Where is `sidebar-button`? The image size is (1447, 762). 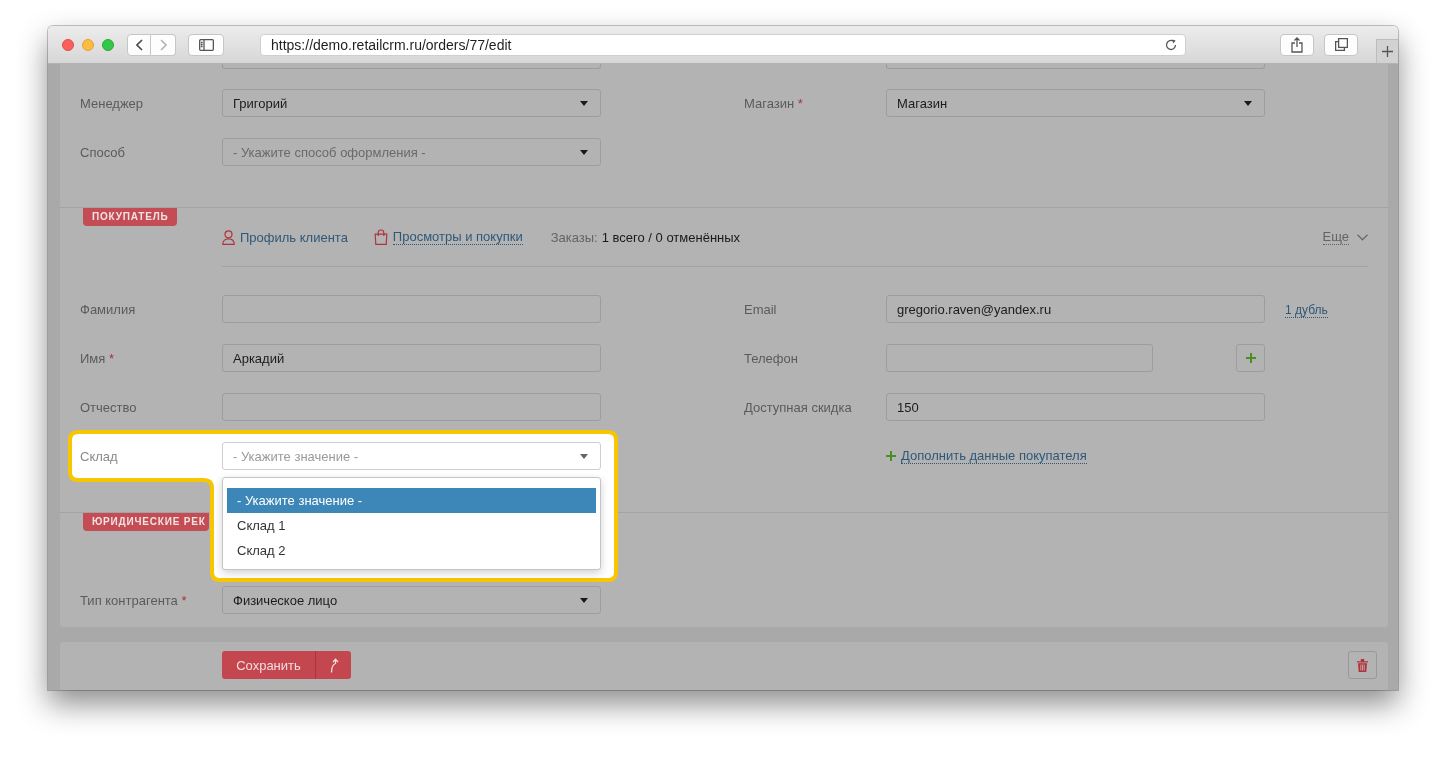 sidebar-button is located at coordinates (206, 44).